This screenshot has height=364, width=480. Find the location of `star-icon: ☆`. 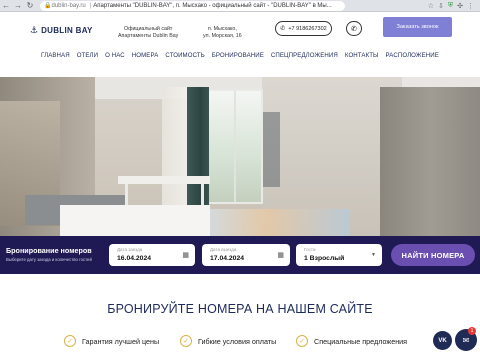

star-icon: ☆ is located at coordinates (431, 6).